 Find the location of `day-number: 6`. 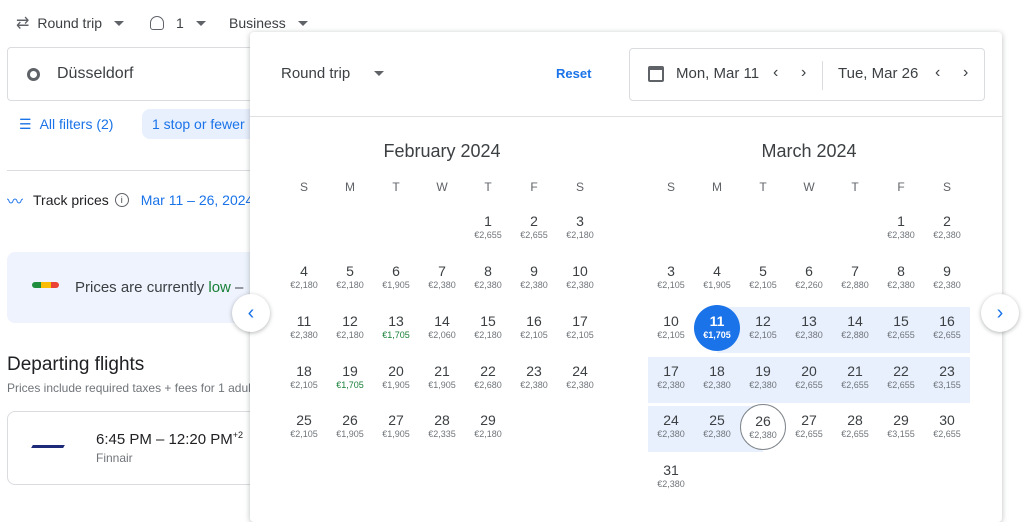

day-number: 6 is located at coordinates (396, 271).